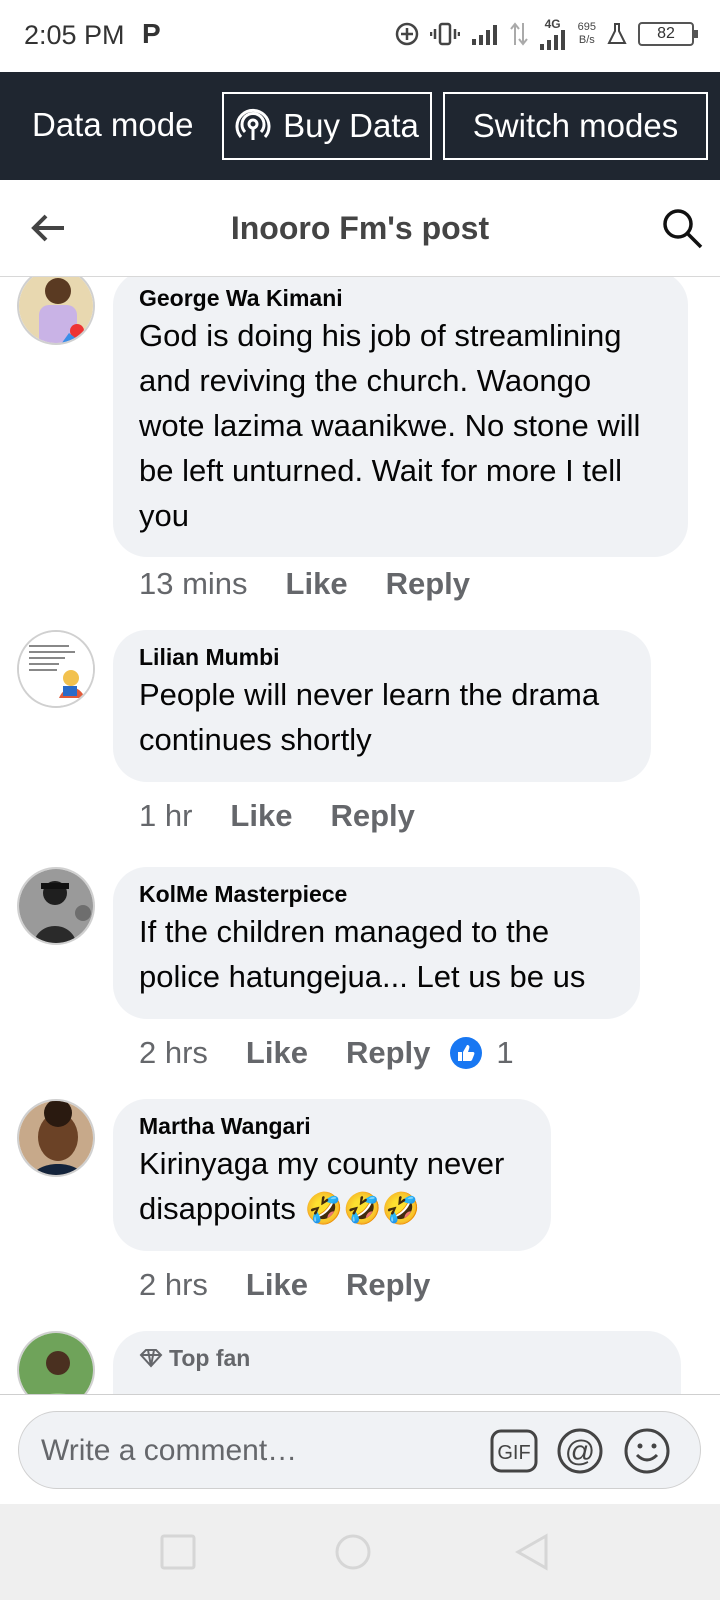 The width and height of the screenshot is (720, 1600). What do you see at coordinates (406, 34) in the screenshot?
I see `add-circle-icon` at bounding box center [406, 34].